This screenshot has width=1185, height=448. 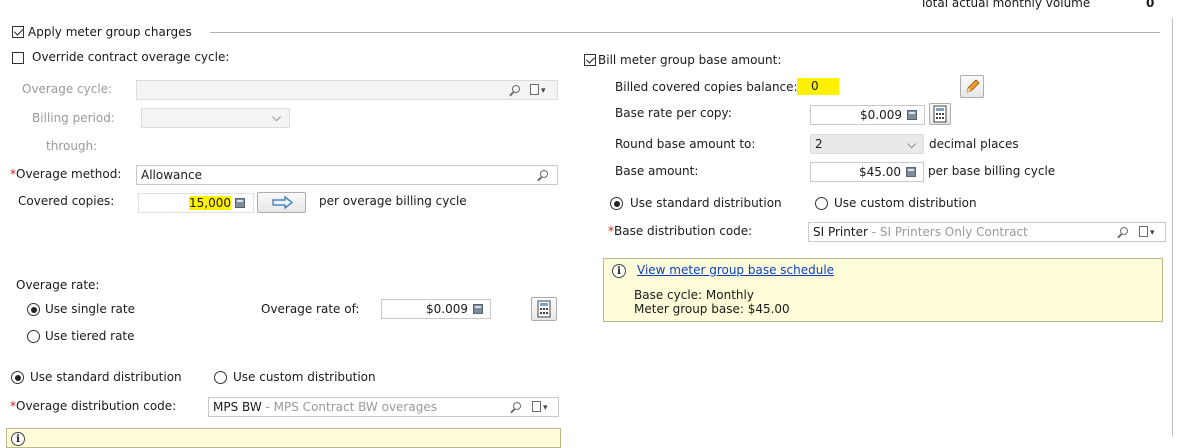 What do you see at coordinates (947, 232) in the screenshot?
I see `base-distribution-desc: - SI Printers Only Contract` at bounding box center [947, 232].